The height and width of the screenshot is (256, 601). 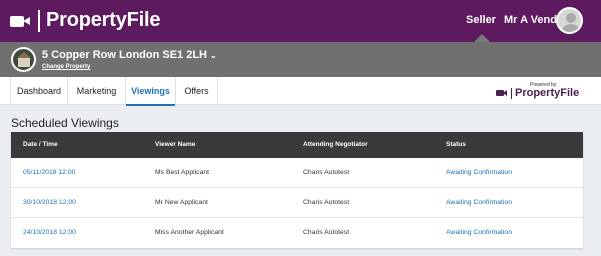 I want to click on avatar, so click(x=569, y=20).